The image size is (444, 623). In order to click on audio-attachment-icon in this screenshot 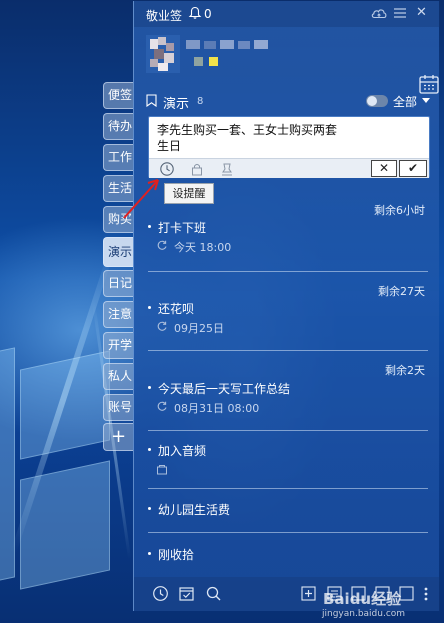, I will do `click(162, 470)`.